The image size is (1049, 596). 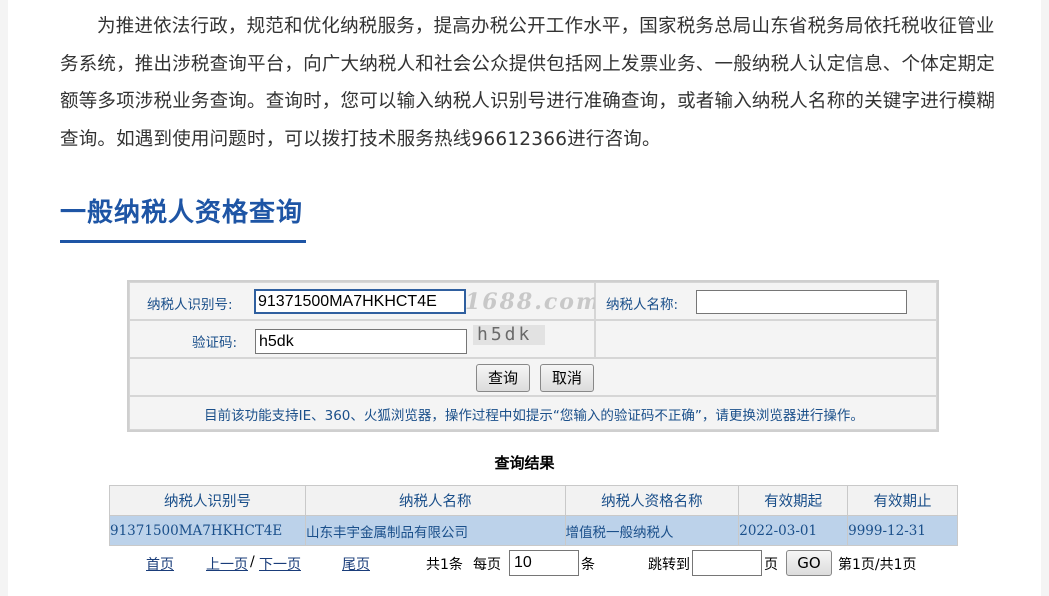 What do you see at coordinates (902, 500) in the screenshot?
I see `column-header: 有效期止` at bounding box center [902, 500].